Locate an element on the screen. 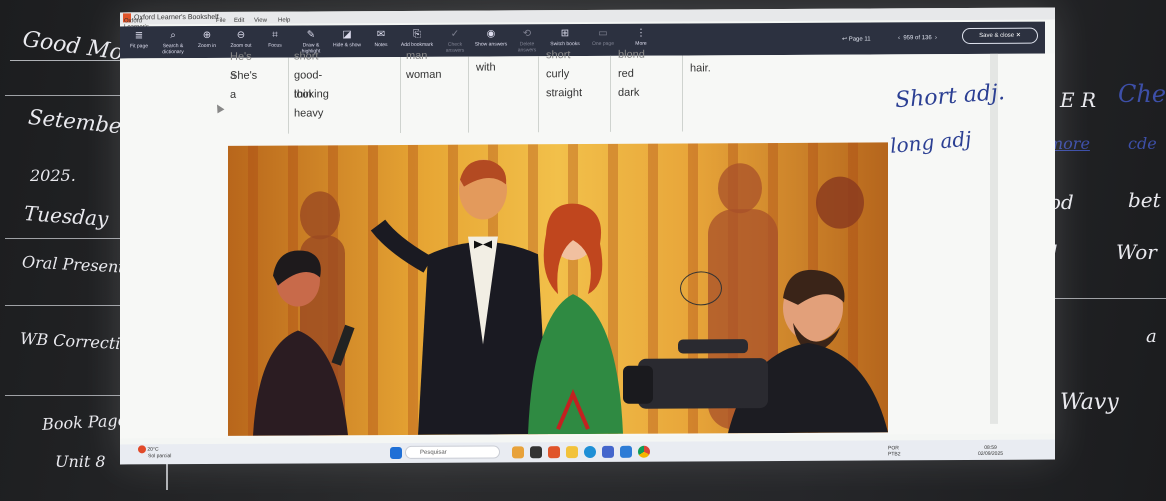 The height and width of the screenshot is (501, 1166). more-icon: ⋮ is located at coordinates (641, 33).